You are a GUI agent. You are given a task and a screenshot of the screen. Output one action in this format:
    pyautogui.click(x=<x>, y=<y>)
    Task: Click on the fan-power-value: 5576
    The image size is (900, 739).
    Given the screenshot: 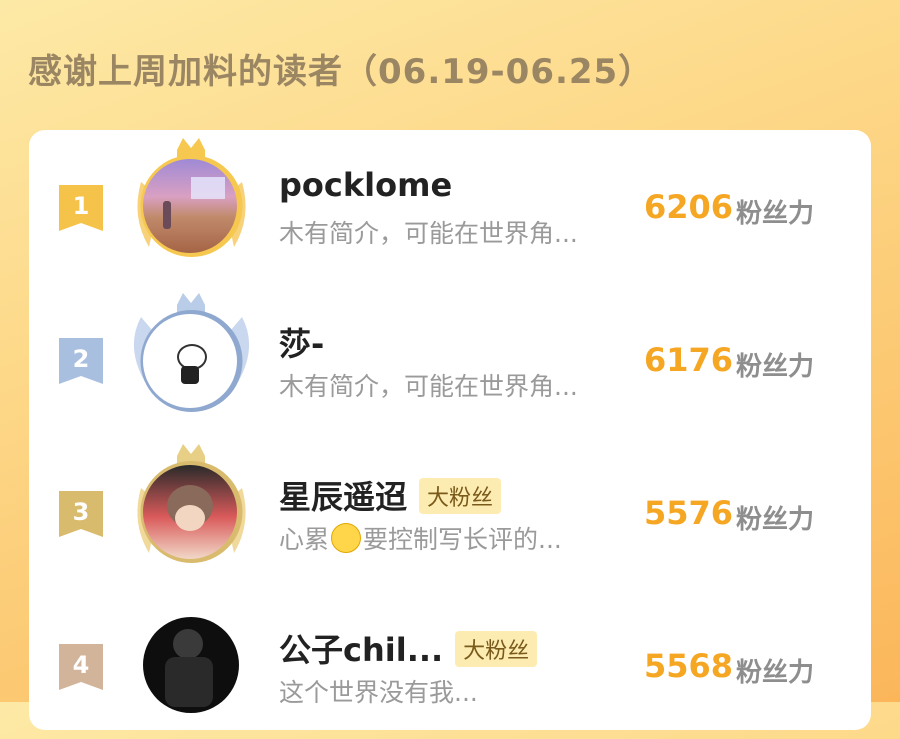 What is the action you would take?
    pyautogui.click(x=689, y=513)
    